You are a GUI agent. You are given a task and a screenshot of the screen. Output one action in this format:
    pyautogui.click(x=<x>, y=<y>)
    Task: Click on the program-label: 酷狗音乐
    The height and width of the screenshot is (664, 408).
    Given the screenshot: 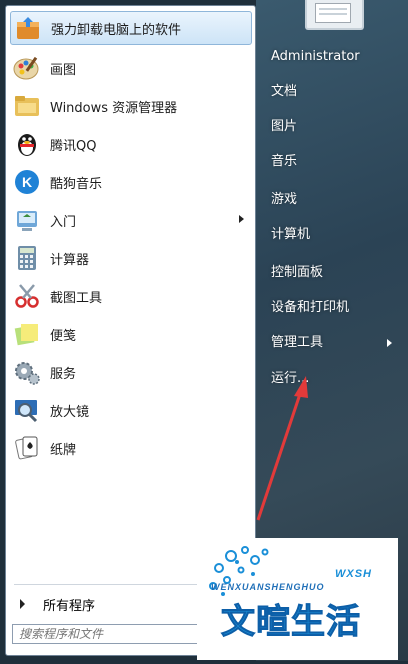 What is the action you would take?
    pyautogui.click(x=76, y=184)
    